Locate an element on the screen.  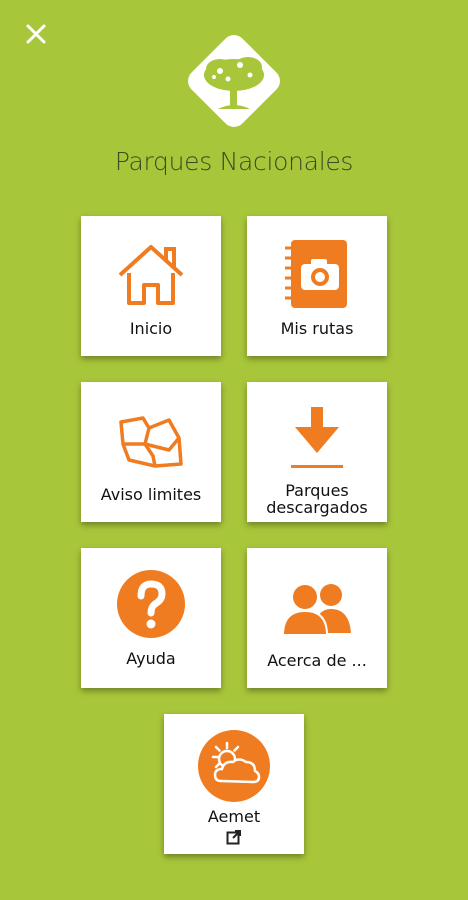
park-logo is located at coordinates (234, 81).